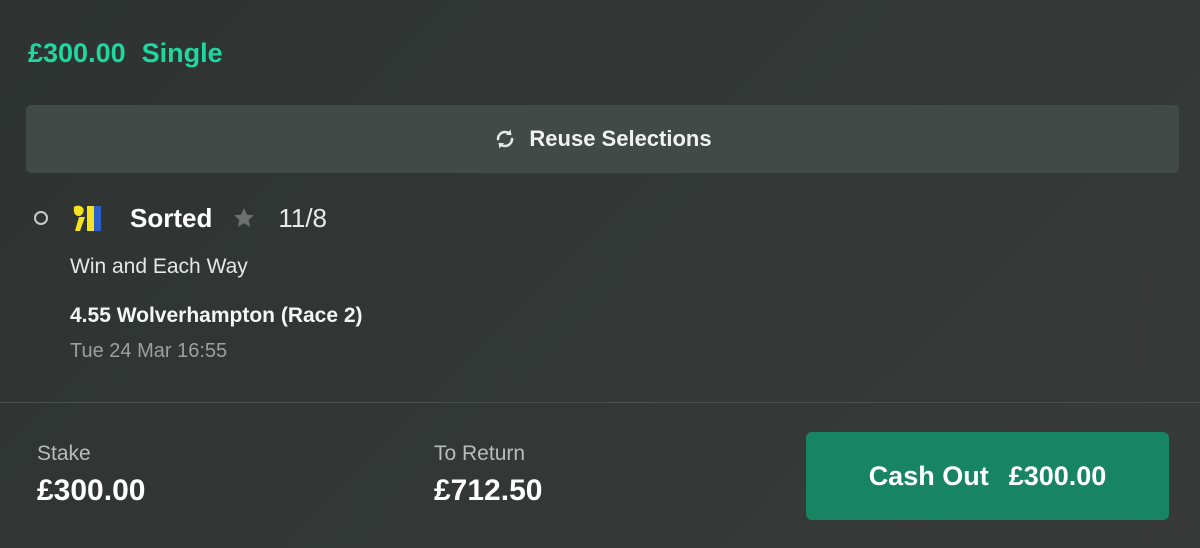 This screenshot has height=548, width=1200. Describe the element at coordinates (216, 315) in the screenshot. I see `event-name: 4.55 Wolverhampton (Race 2)` at that location.